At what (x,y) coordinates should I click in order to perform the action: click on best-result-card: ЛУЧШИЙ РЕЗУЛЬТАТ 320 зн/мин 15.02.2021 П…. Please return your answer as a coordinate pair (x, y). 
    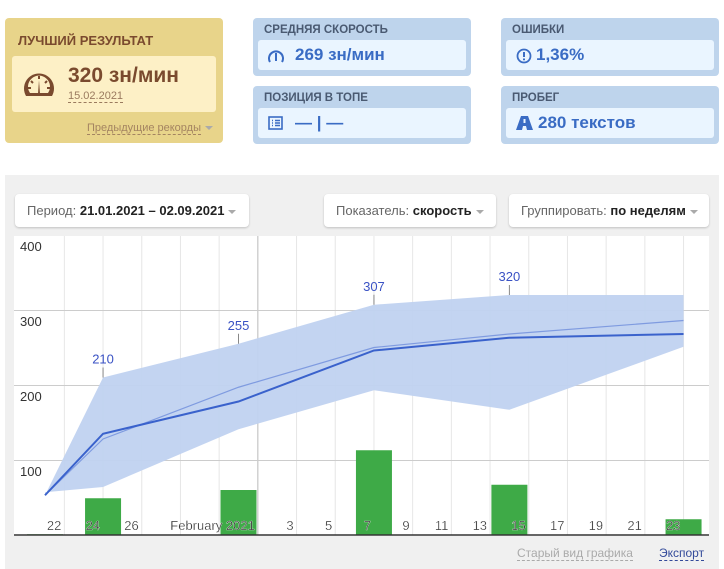
    Looking at the image, I should click on (114, 80).